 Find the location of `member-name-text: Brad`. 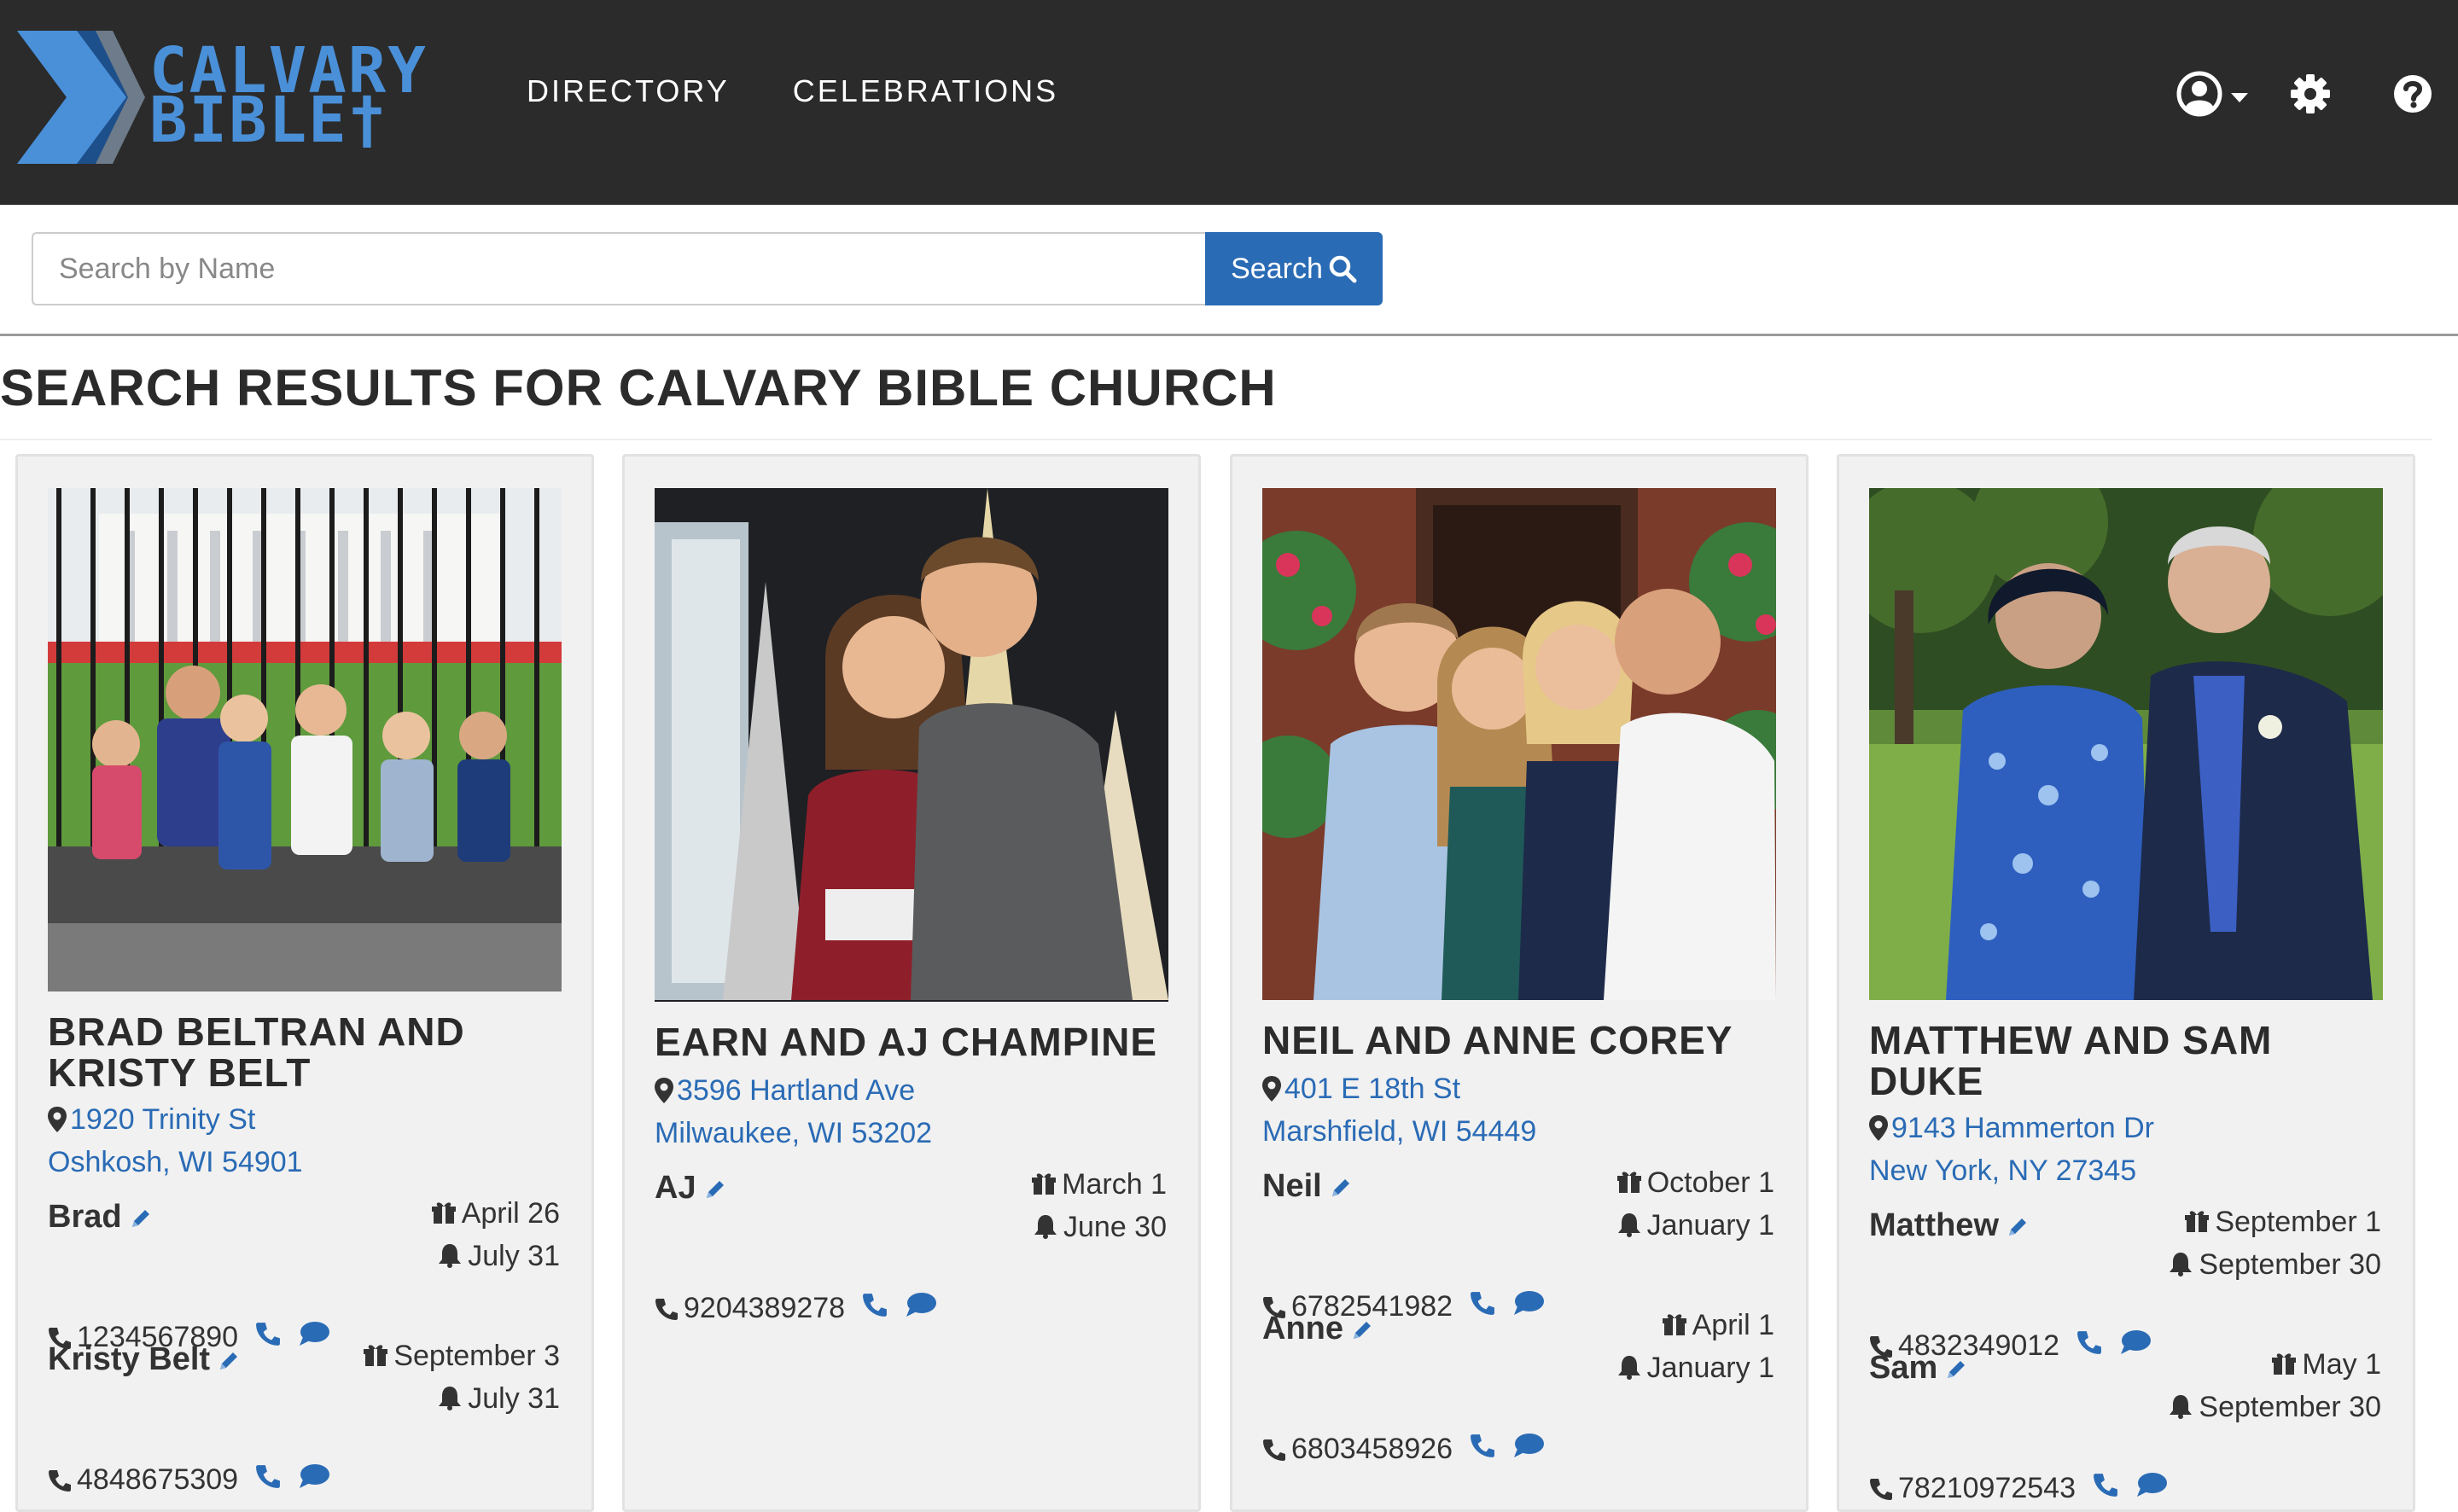

member-name-text: Brad is located at coordinates (85, 1217).